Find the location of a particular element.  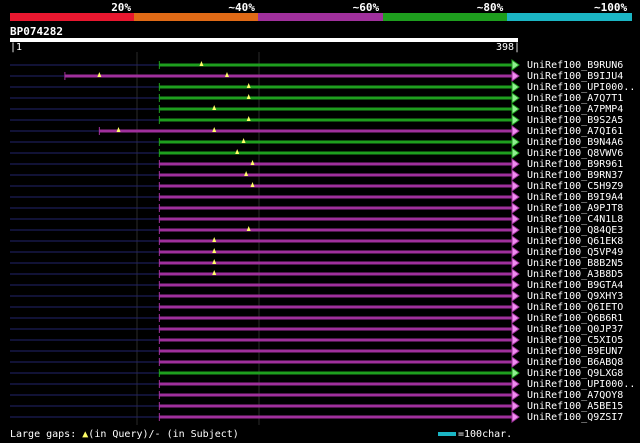

hit-name-link: UniRef100_Q6IETO is located at coordinates (575, 307).